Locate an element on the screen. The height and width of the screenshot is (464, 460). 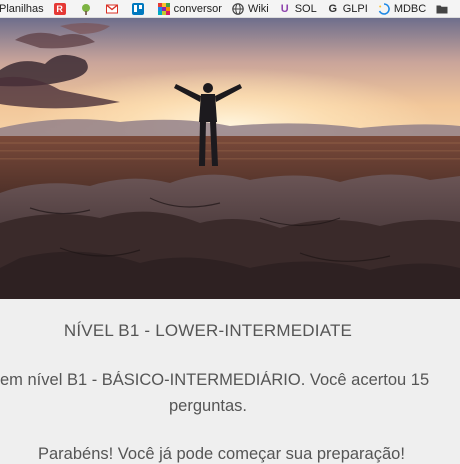
bookmark-planilhas: Planilhas is located at coordinates (22, 8).